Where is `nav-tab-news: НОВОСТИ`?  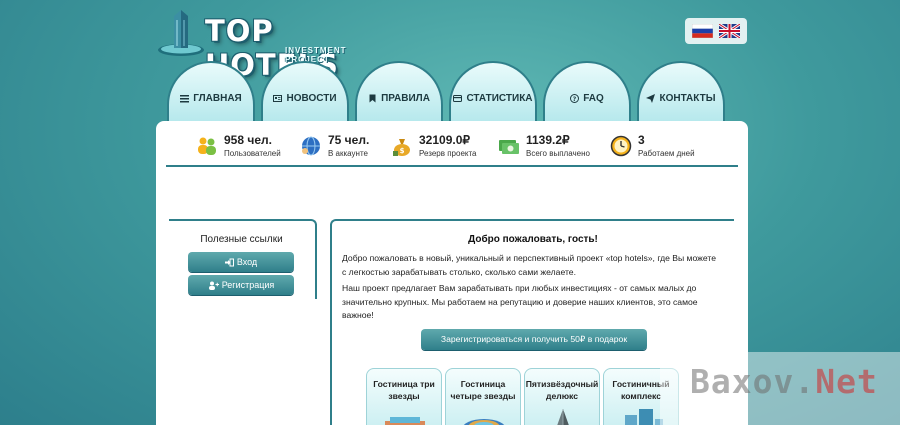 nav-tab-news: НОВОСТИ is located at coordinates (305, 92).